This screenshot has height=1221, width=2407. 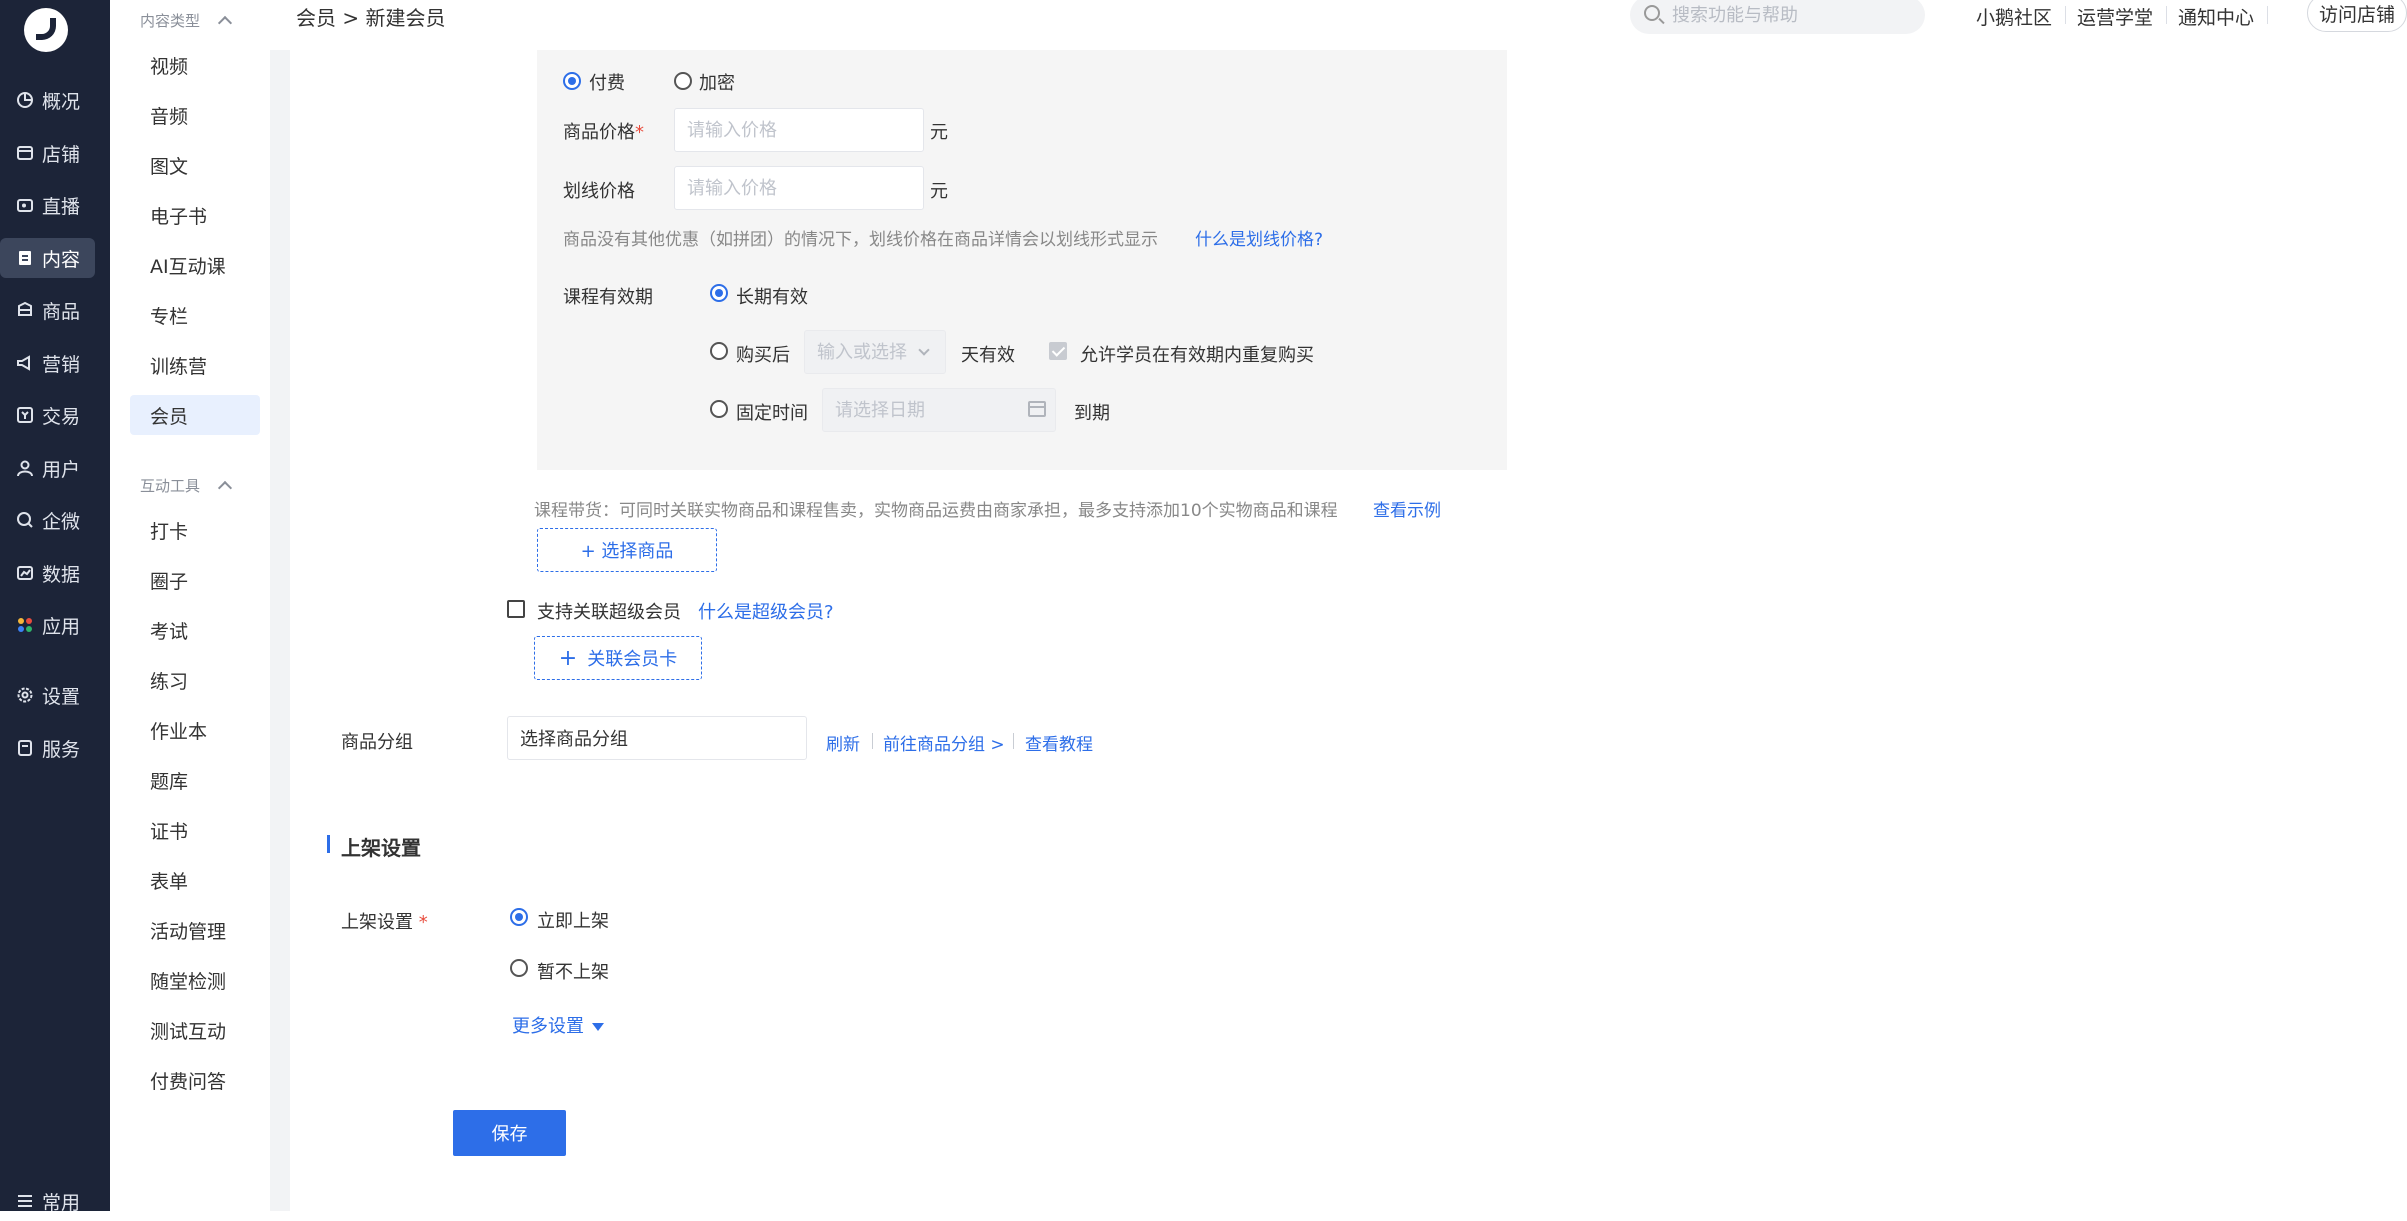 I want to click on nav-item-data: 数据, so click(x=47, y=573).